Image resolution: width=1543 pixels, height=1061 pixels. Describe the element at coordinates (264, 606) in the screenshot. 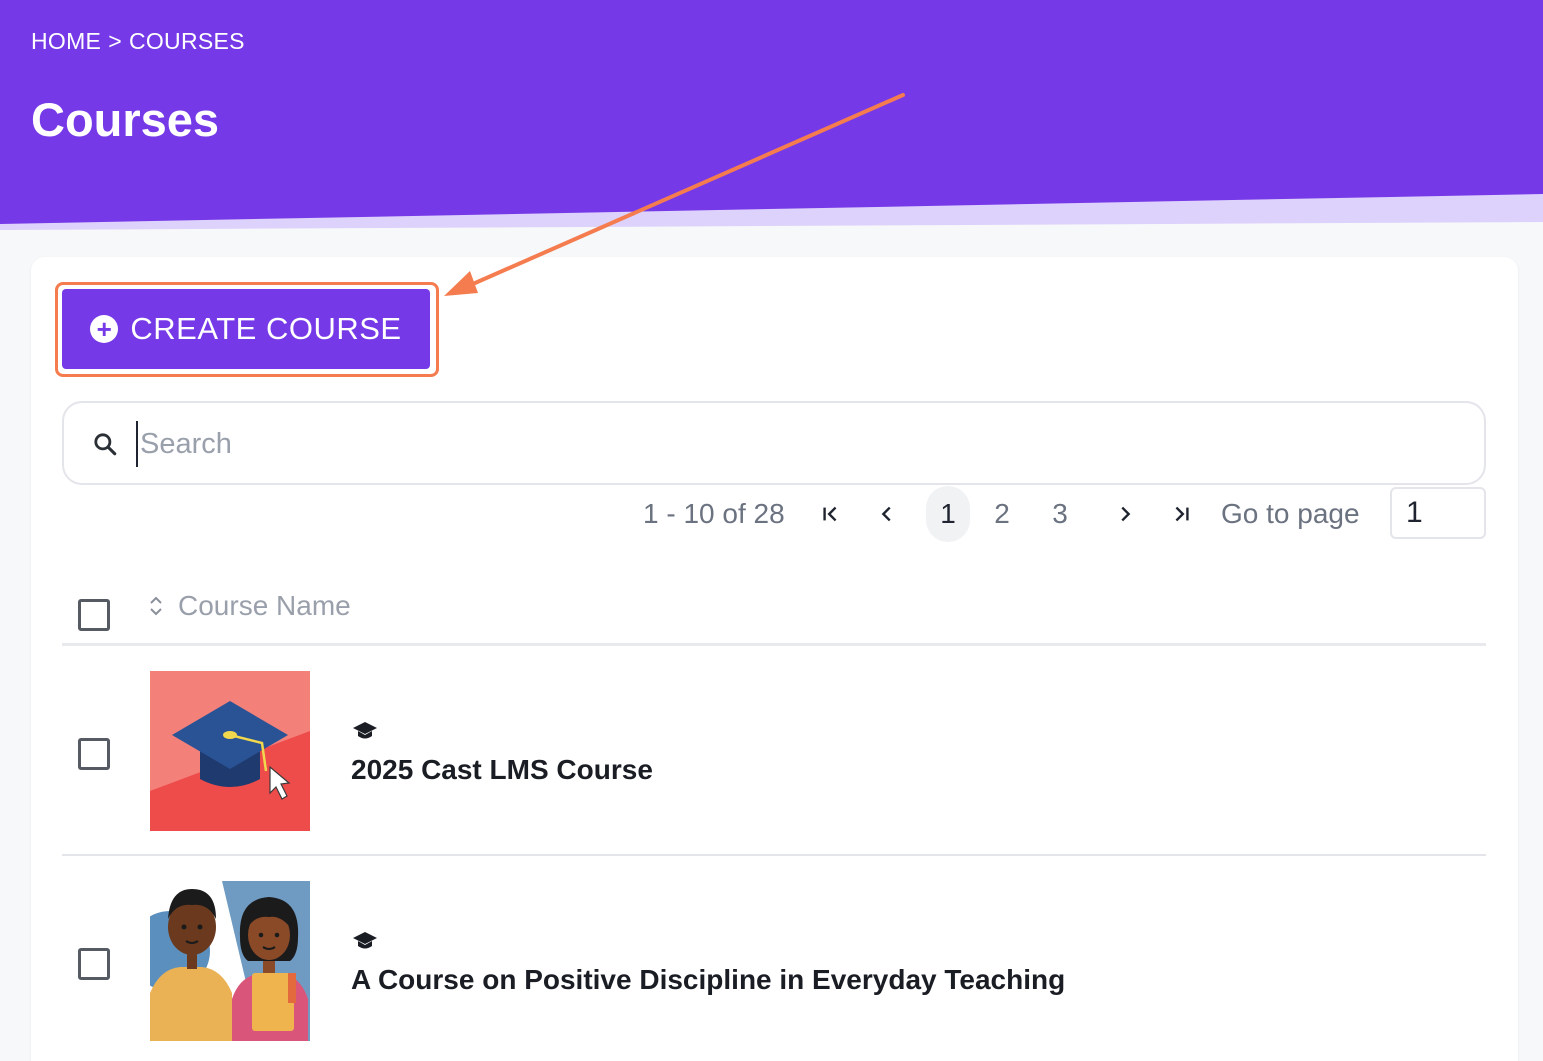

I see `column-header-course-name: Course Name` at that location.